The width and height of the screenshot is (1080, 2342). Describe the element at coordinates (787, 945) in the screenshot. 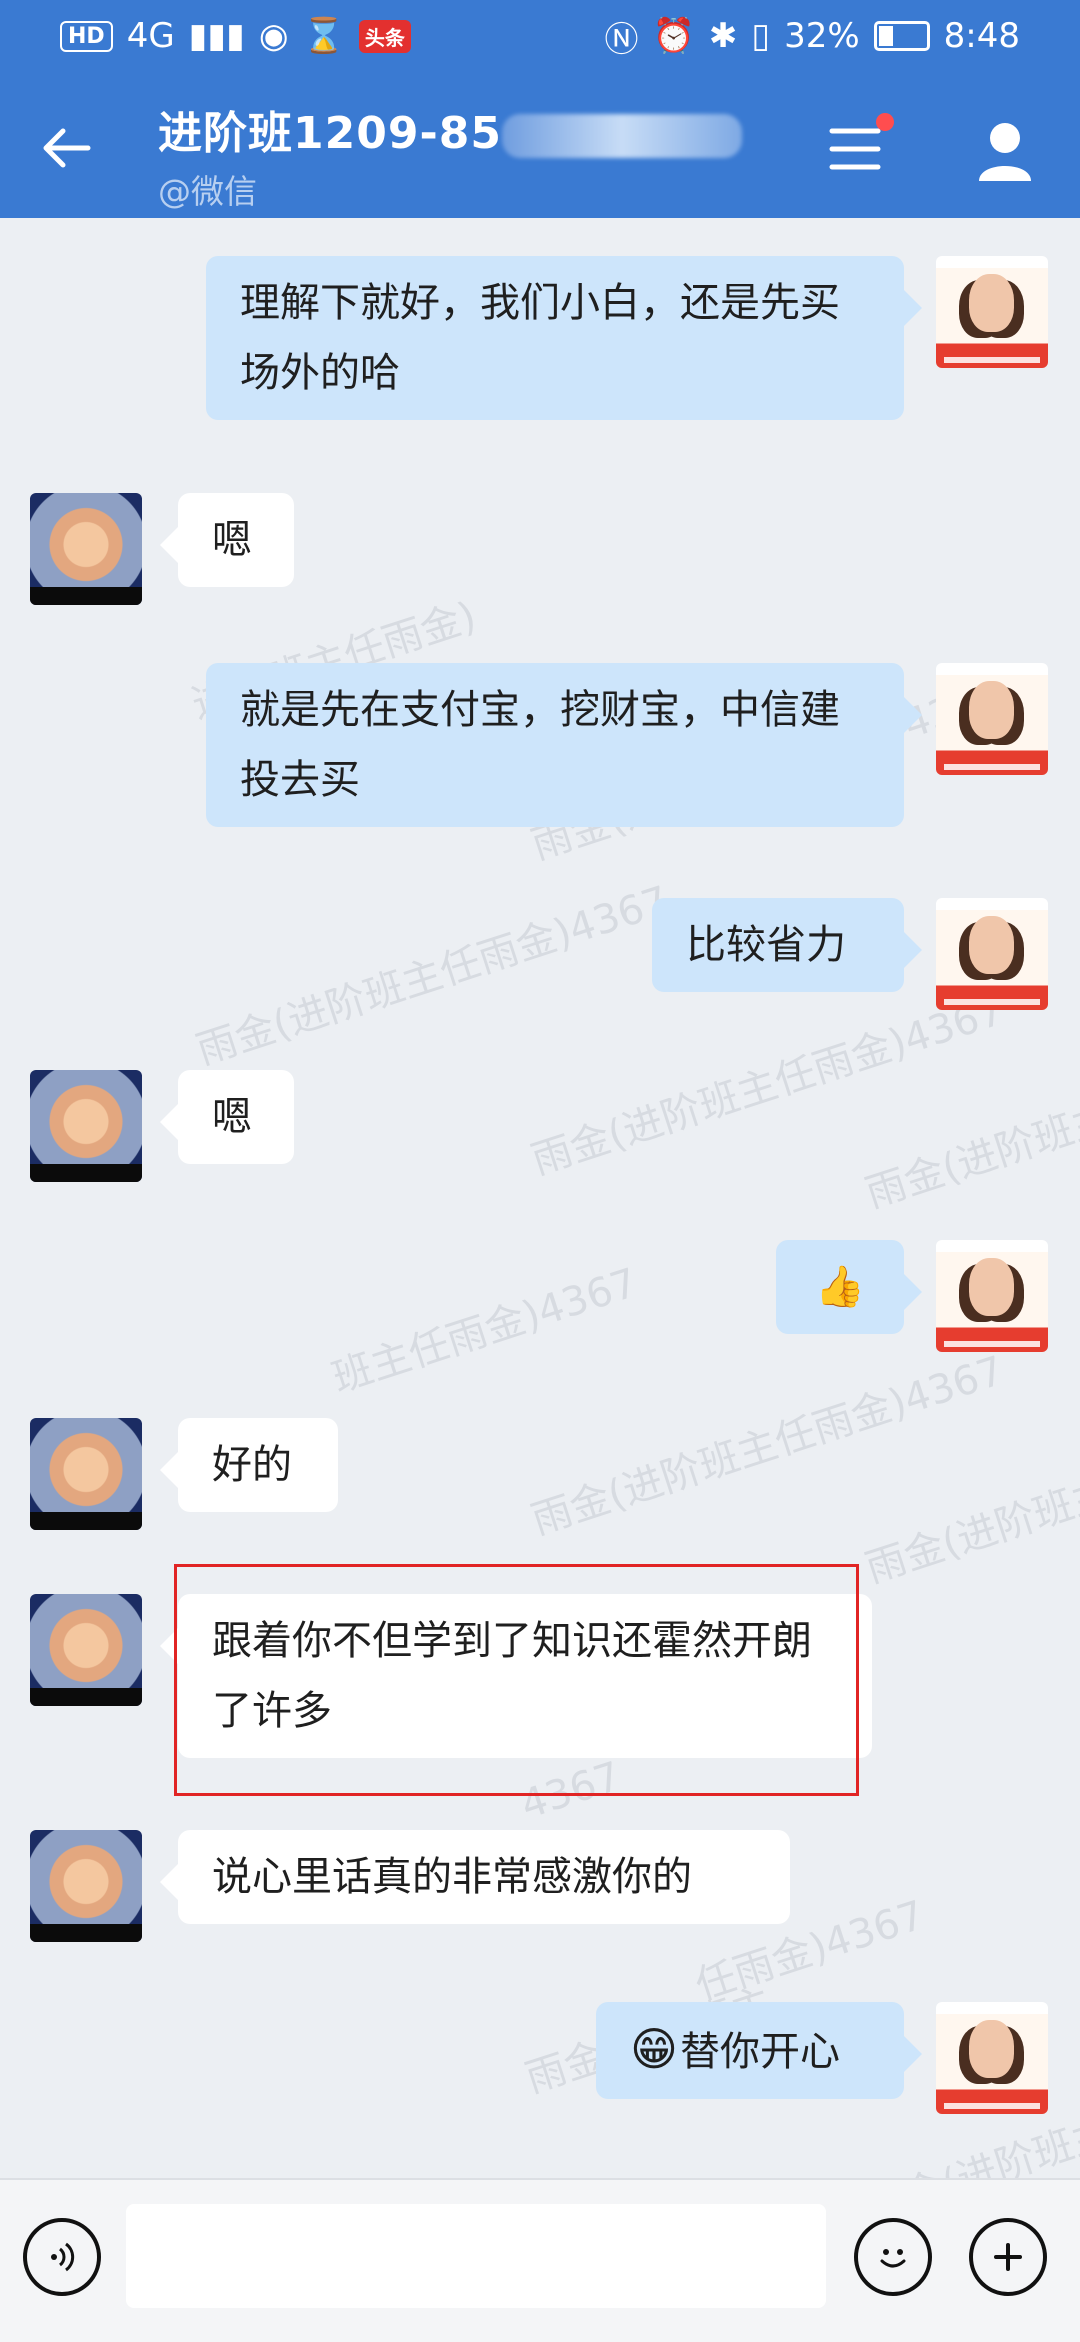

I see `message-bubble: 比较省力` at that location.